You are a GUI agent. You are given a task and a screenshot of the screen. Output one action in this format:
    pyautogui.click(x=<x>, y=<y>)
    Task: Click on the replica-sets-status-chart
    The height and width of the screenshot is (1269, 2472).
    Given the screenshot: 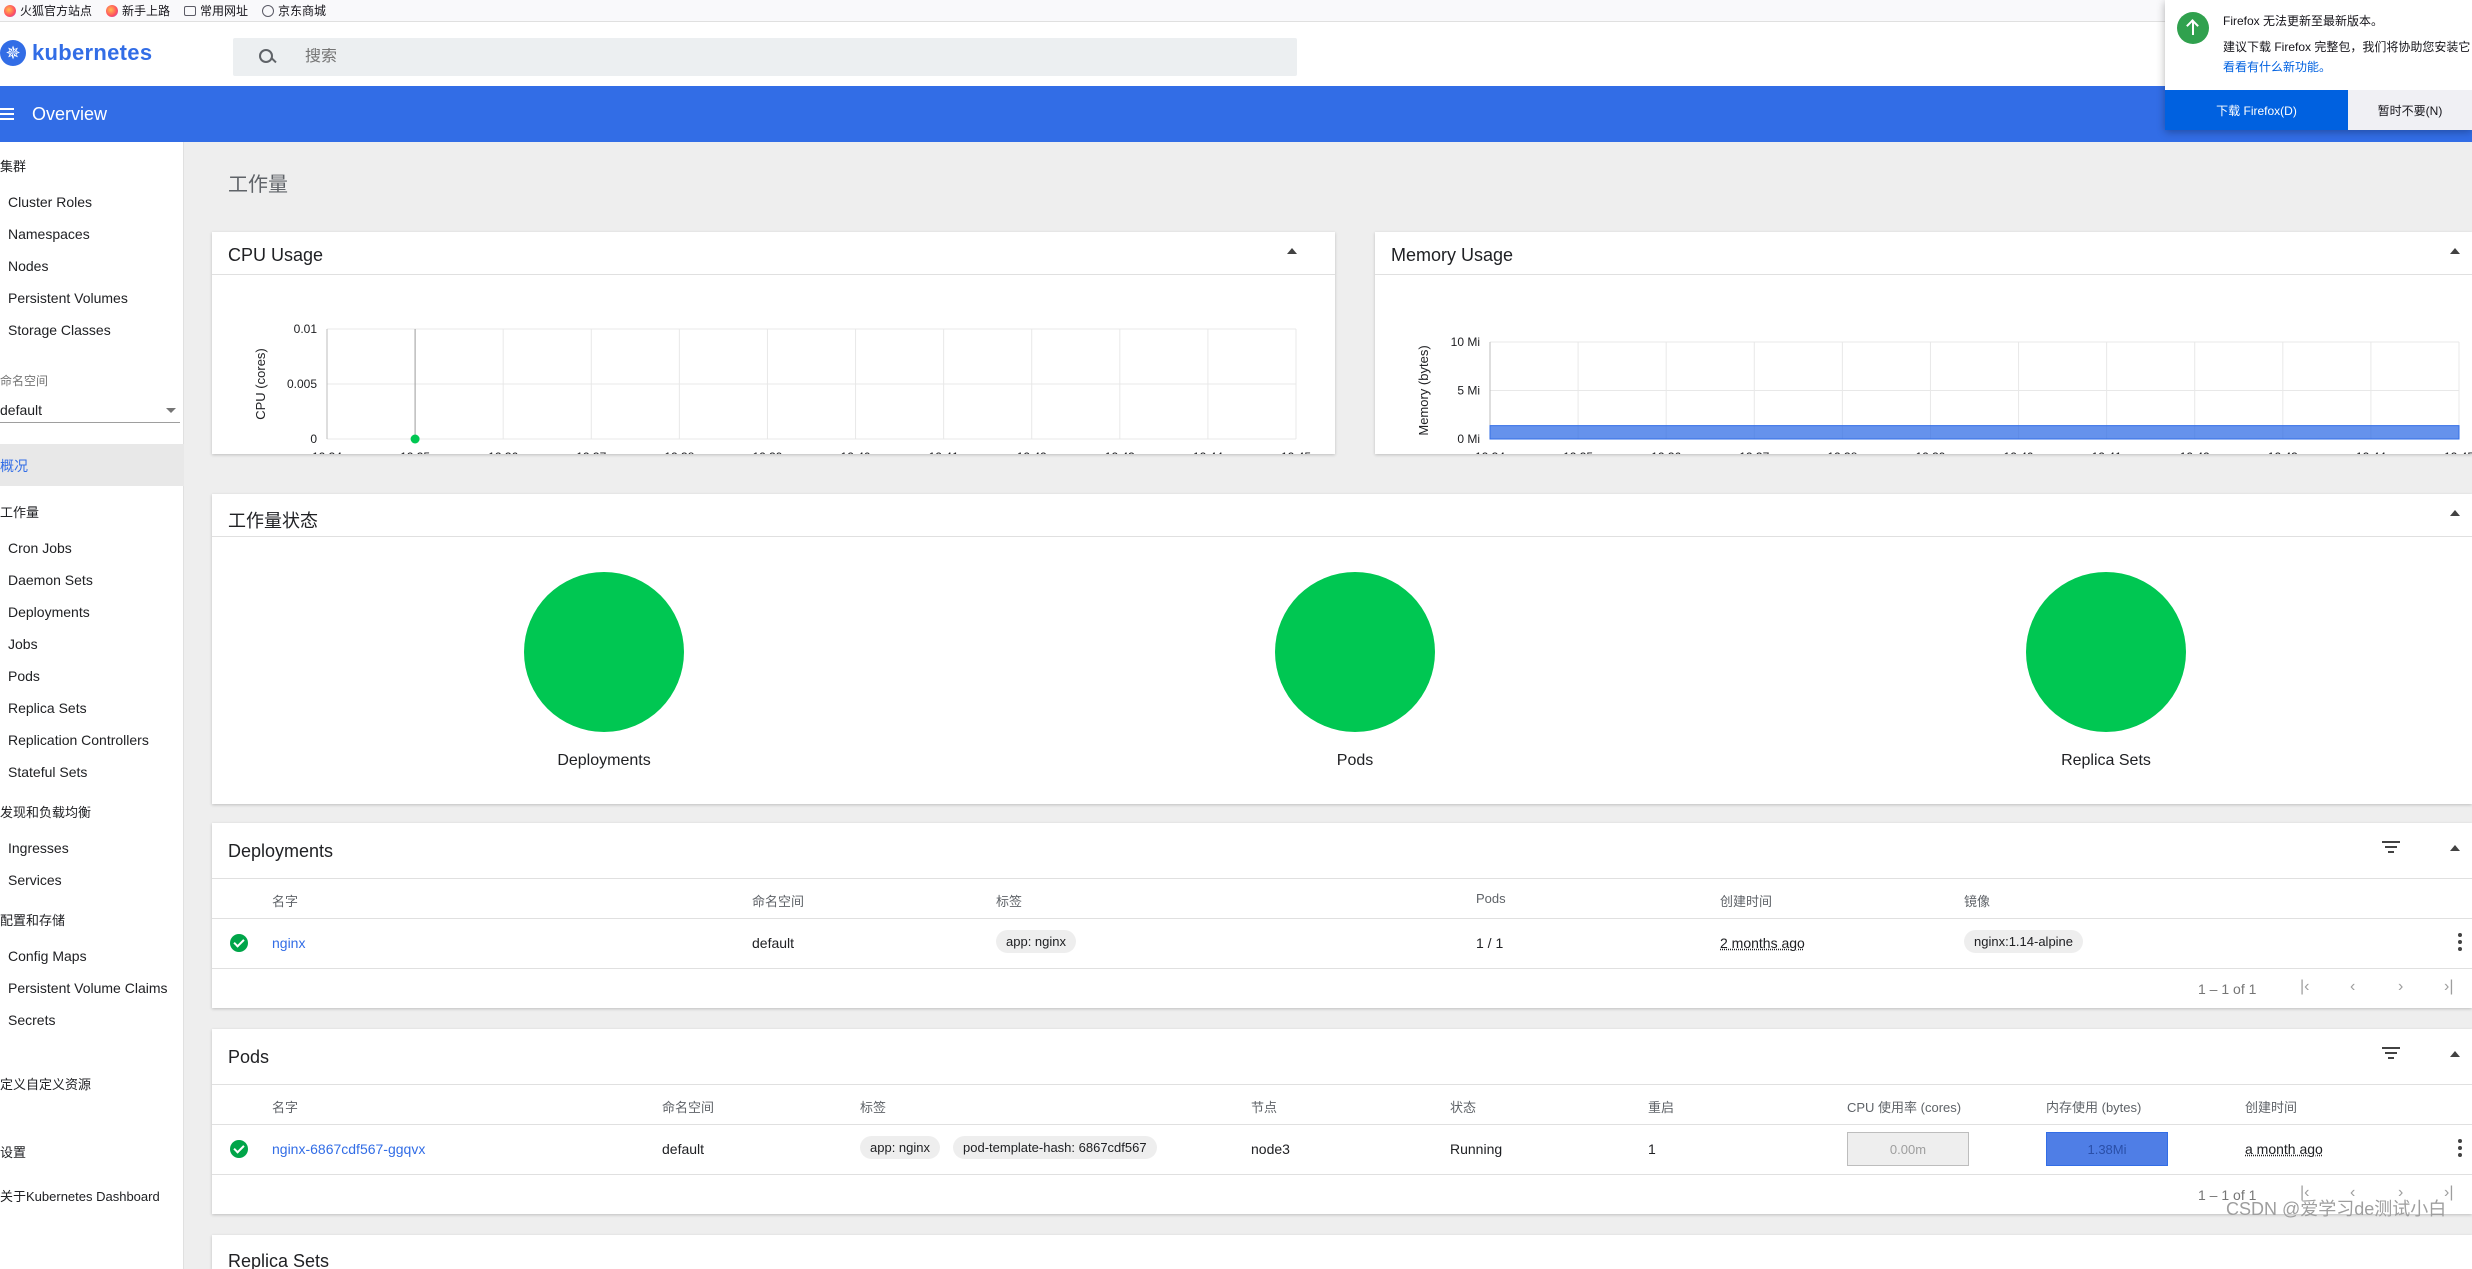 What is the action you would take?
    pyautogui.click(x=2106, y=652)
    